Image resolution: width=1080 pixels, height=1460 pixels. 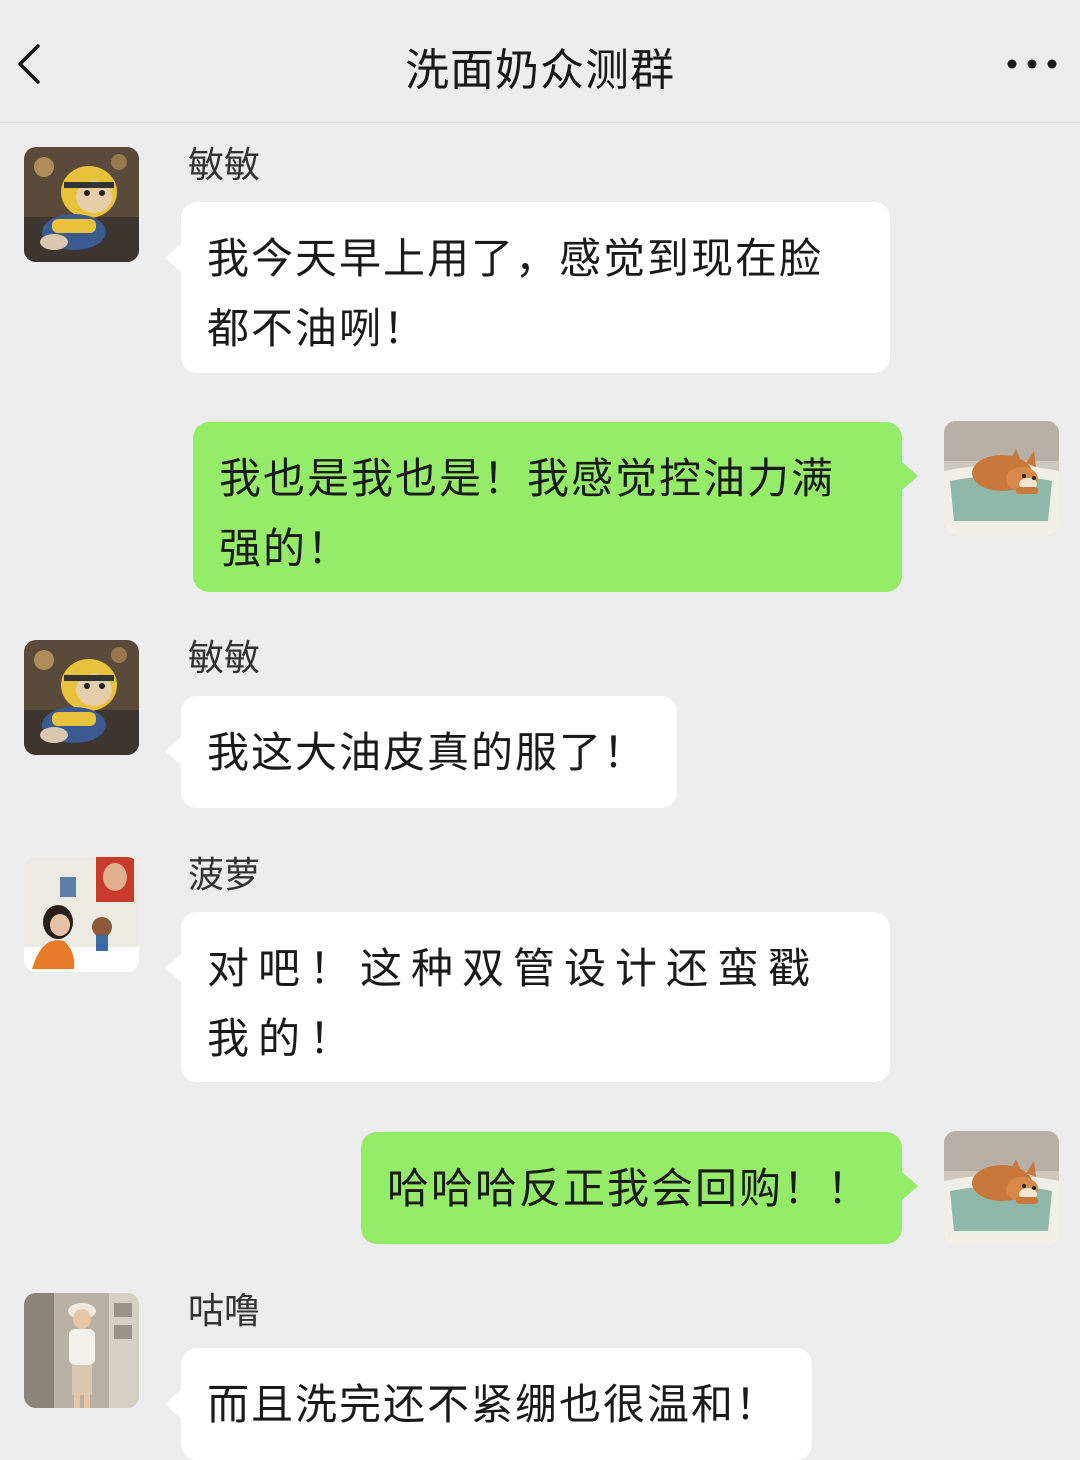 What do you see at coordinates (631, 1188) in the screenshot?
I see `message-bubble: 哈哈哈反正我会回购！！` at bounding box center [631, 1188].